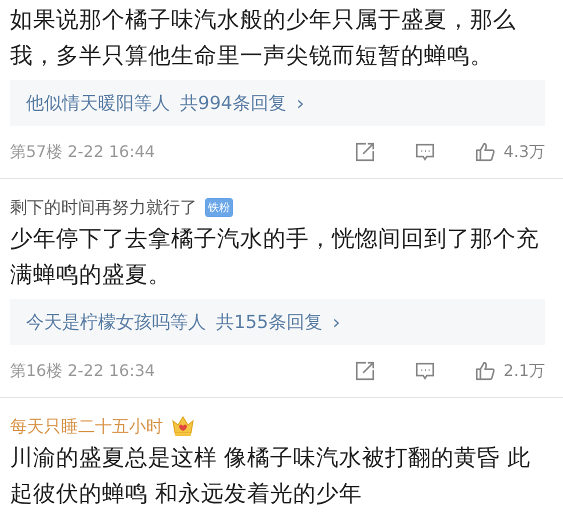 The width and height of the screenshot is (563, 531). What do you see at coordinates (219, 207) in the screenshot?
I see `fan-badge: 铁粉` at bounding box center [219, 207].